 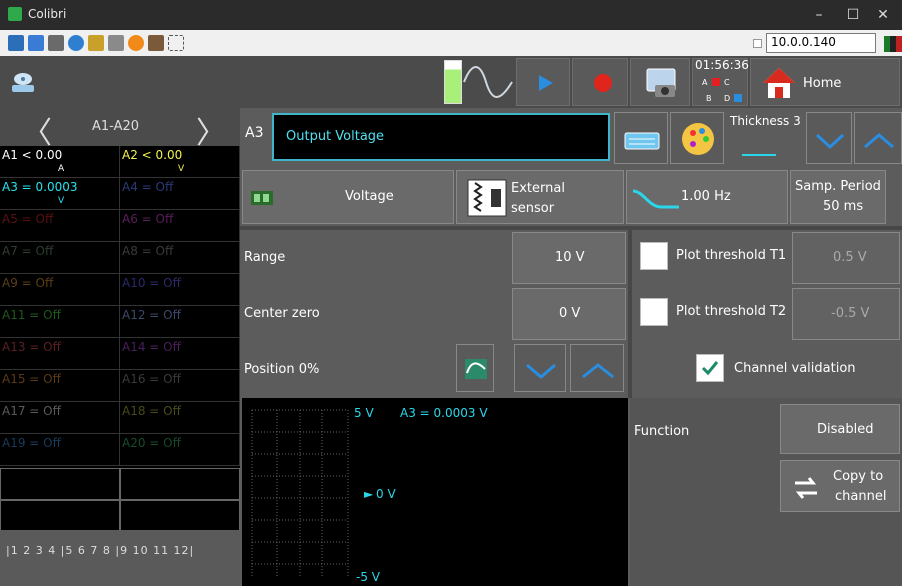 What do you see at coordinates (569, 314) in the screenshot?
I see `center-zero-button: 0 V` at bounding box center [569, 314].